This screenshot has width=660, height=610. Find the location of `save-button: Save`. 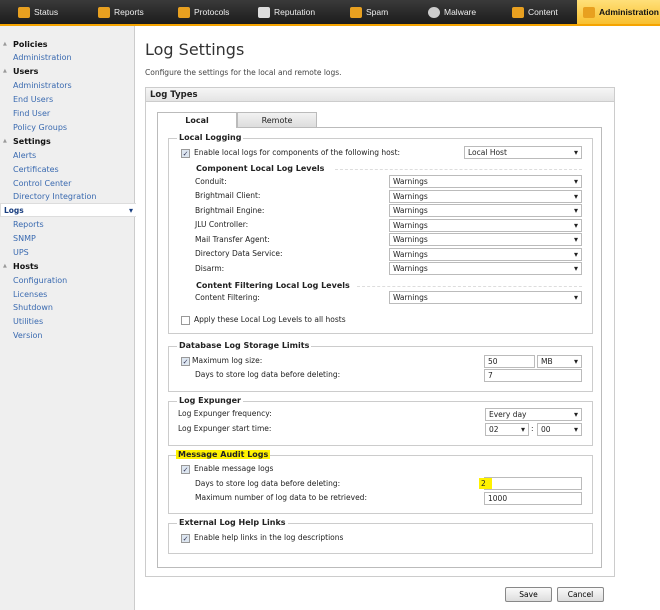

save-button: Save is located at coordinates (528, 594).